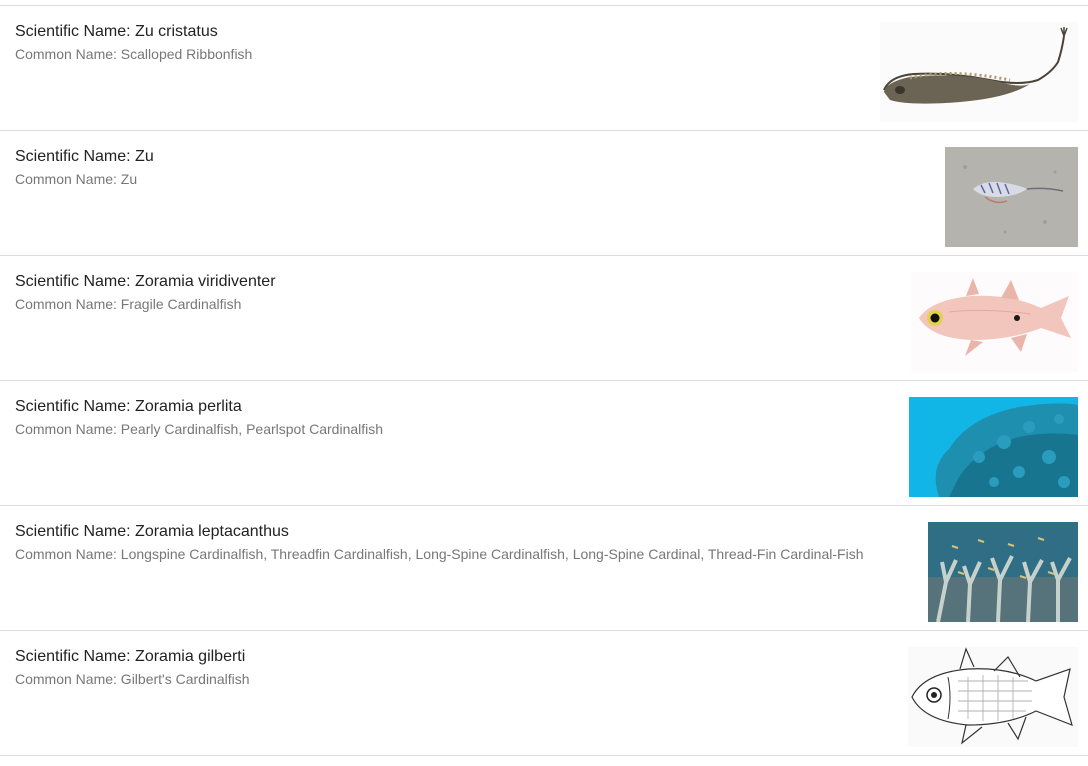  Describe the element at coordinates (130, 656) in the screenshot. I see `scientific-name: Scientific Name: Zoramia gilberti` at that location.